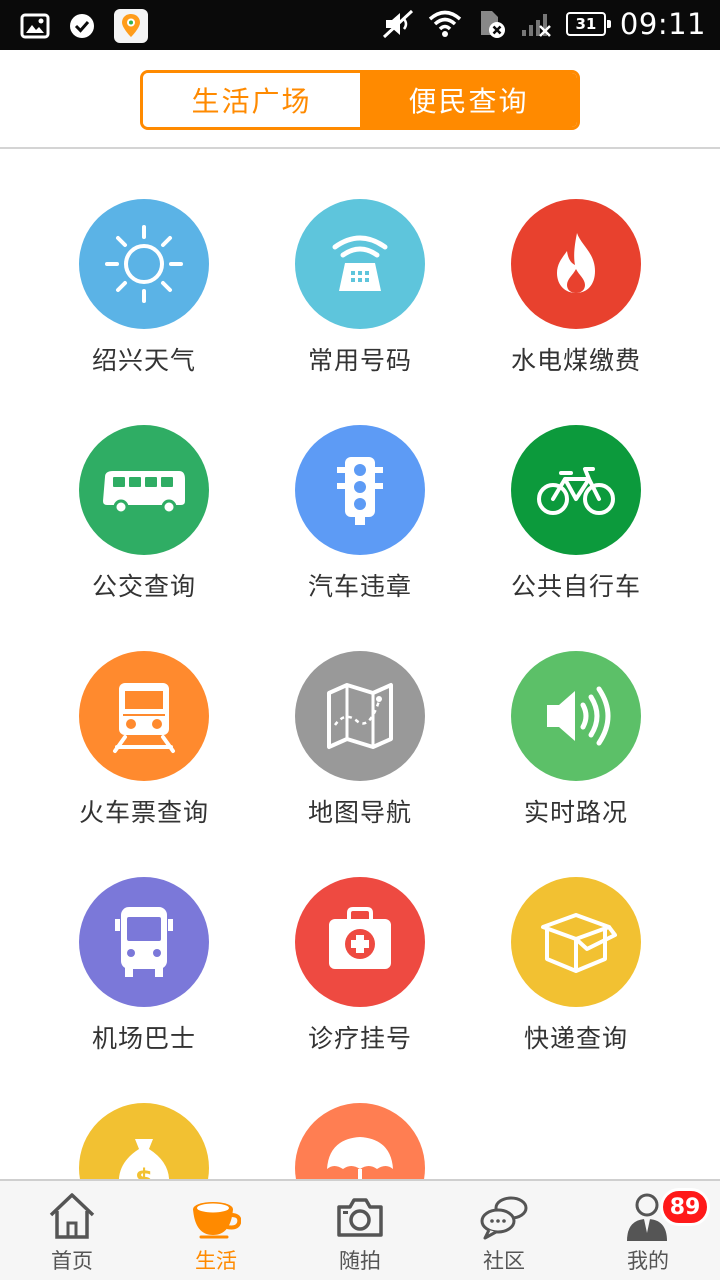 The image size is (720, 1280). What do you see at coordinates (144, 1141) in the screenshot?
I see `money-bag-icon: $` at bounding box center [144, 1141].